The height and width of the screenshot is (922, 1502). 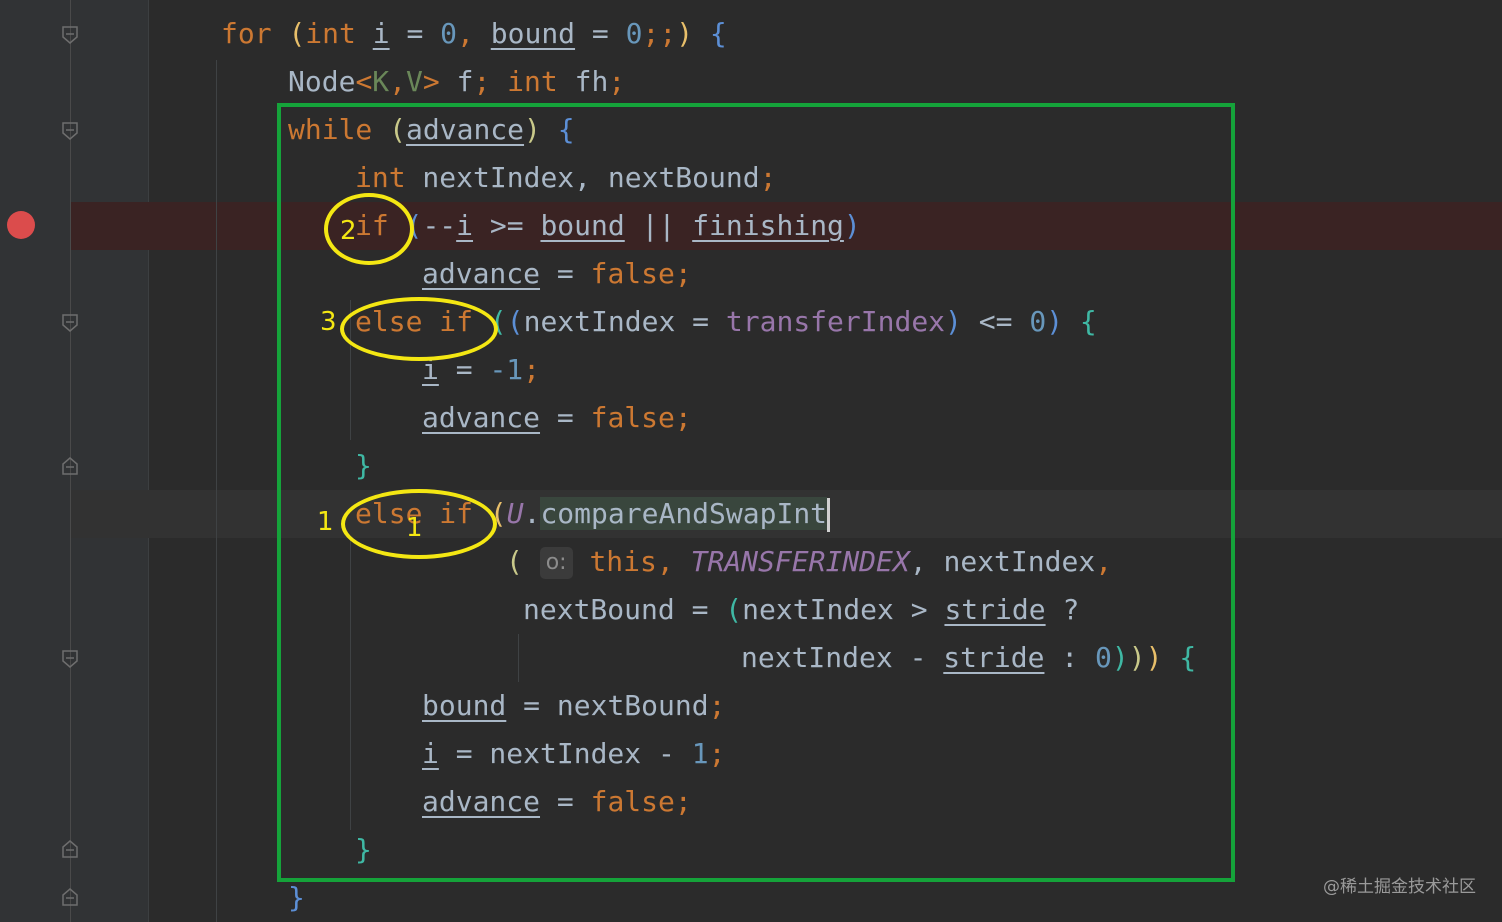 I want to click on annotation-number: 2, so click(x=348, y=231).